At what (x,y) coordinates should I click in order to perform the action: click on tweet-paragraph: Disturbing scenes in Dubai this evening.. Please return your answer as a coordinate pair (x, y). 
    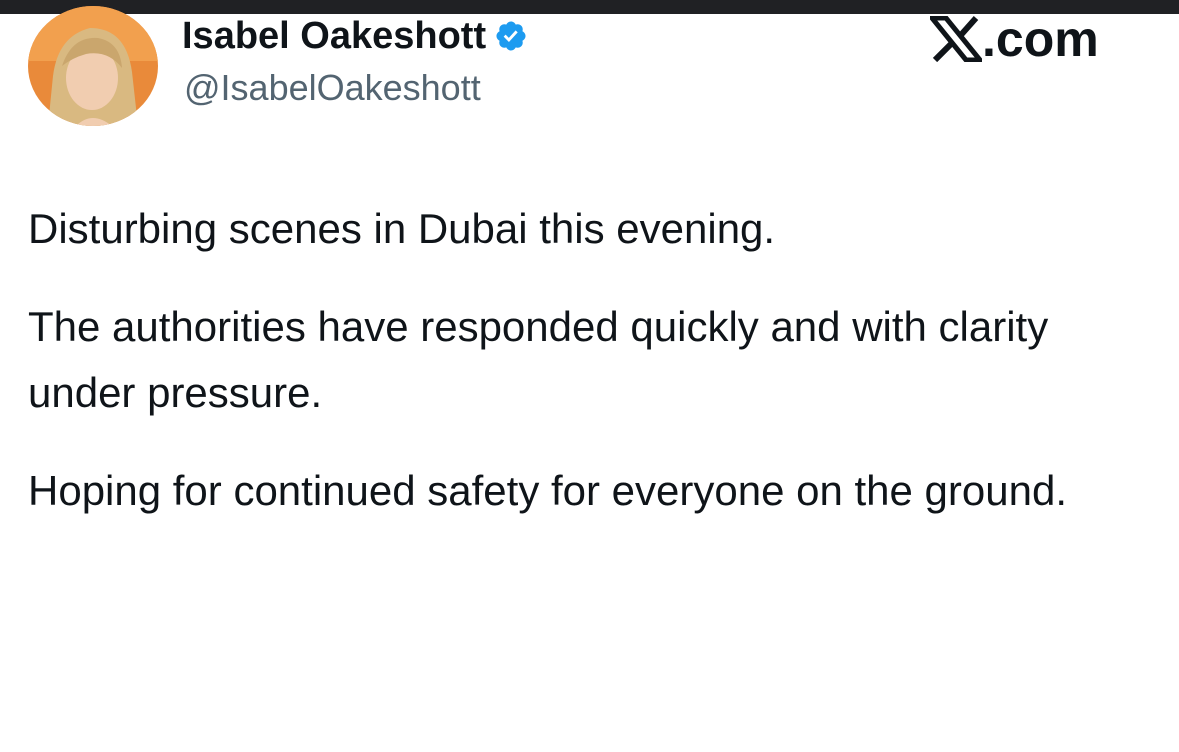
    Looking at the image, I should click on (402, 228).